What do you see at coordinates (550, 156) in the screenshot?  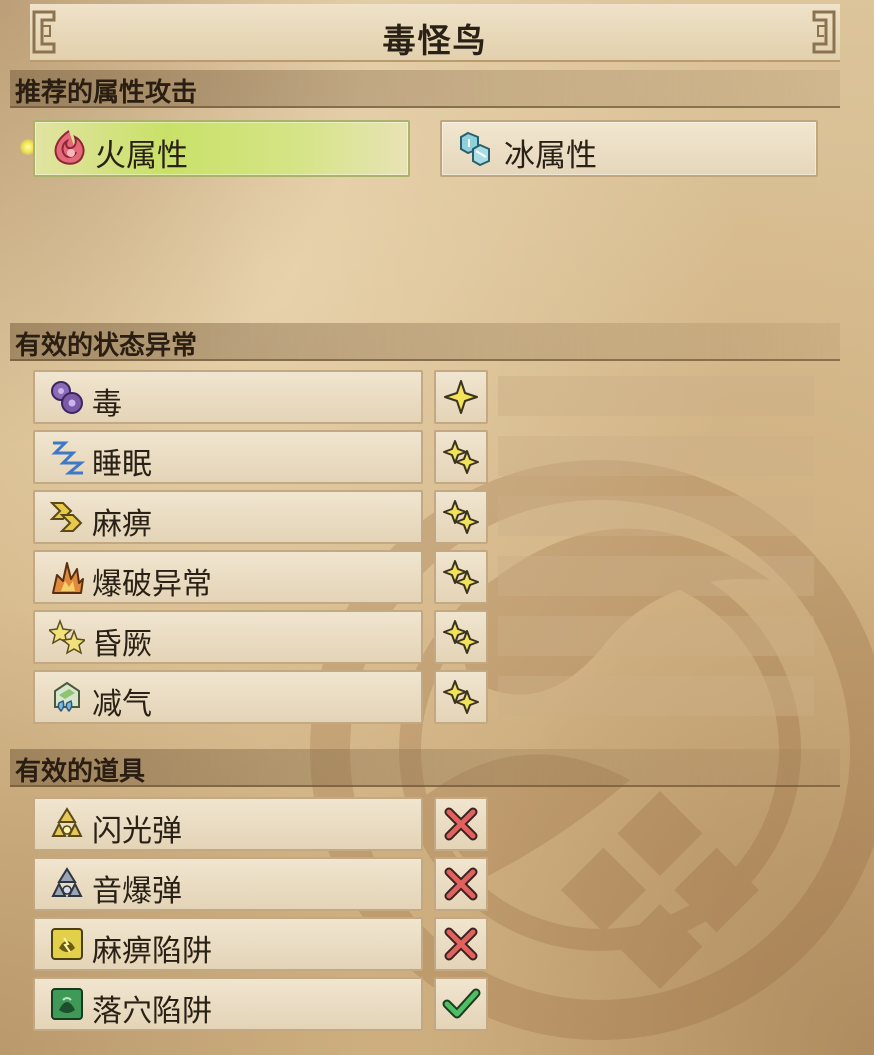 I see `element-label: 冰属性` at bounding box center [550, 156].